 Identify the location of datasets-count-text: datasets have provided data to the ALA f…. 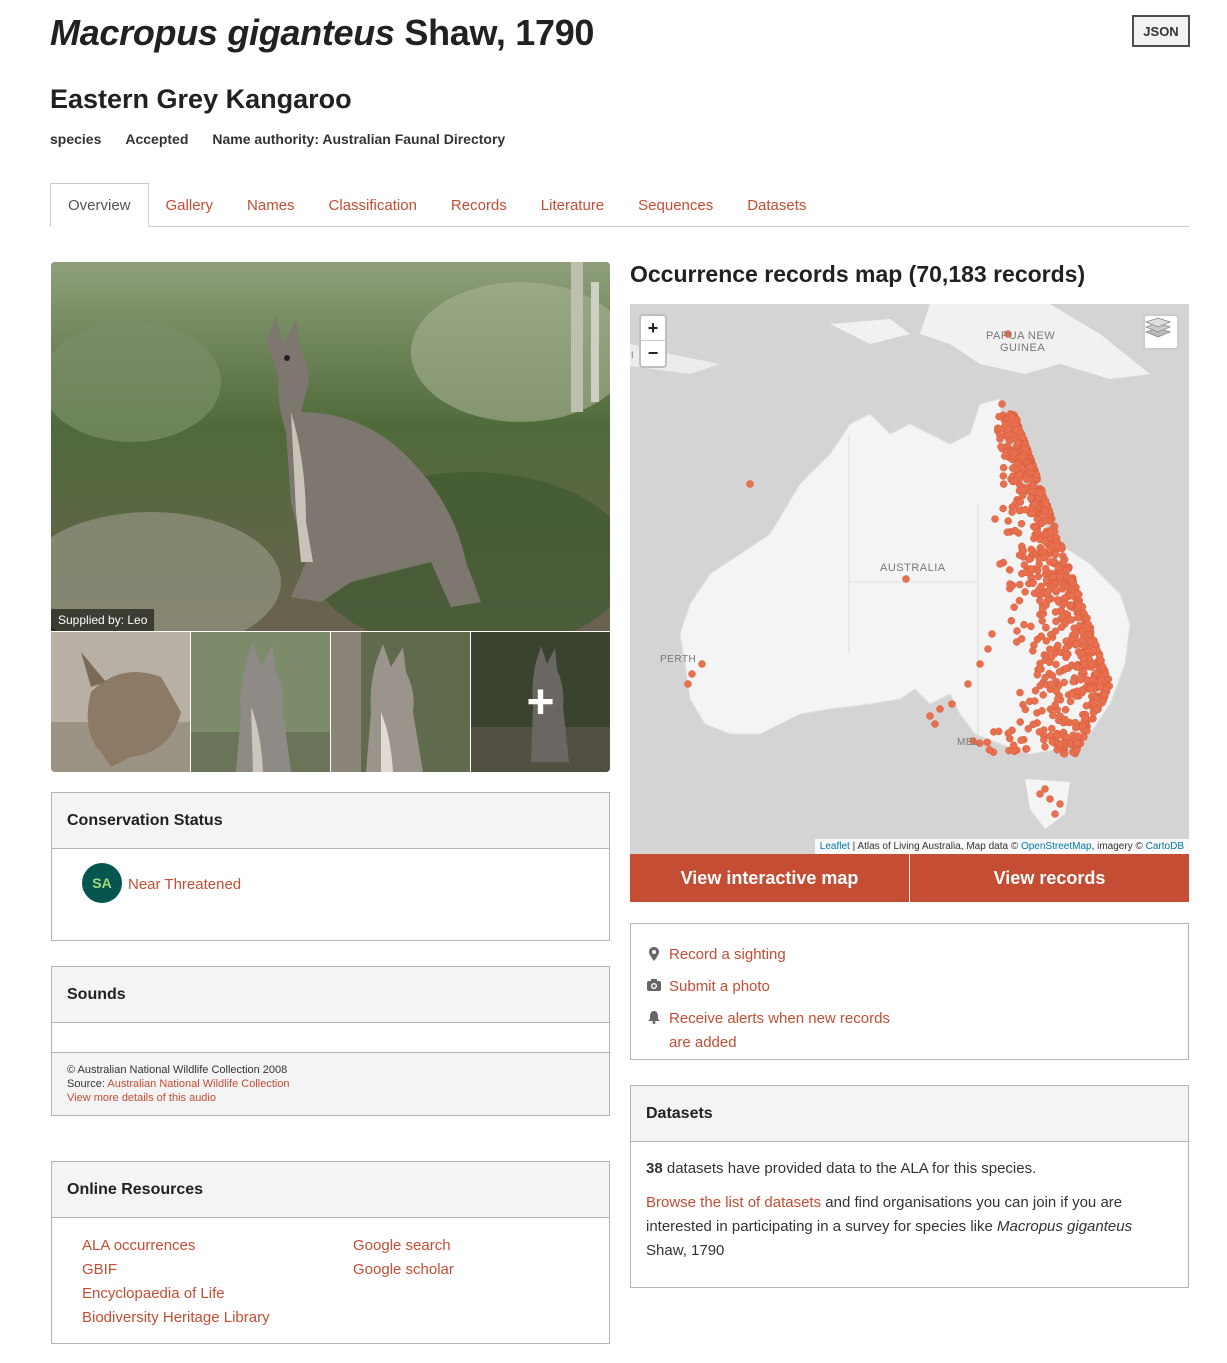
(849, 1168).